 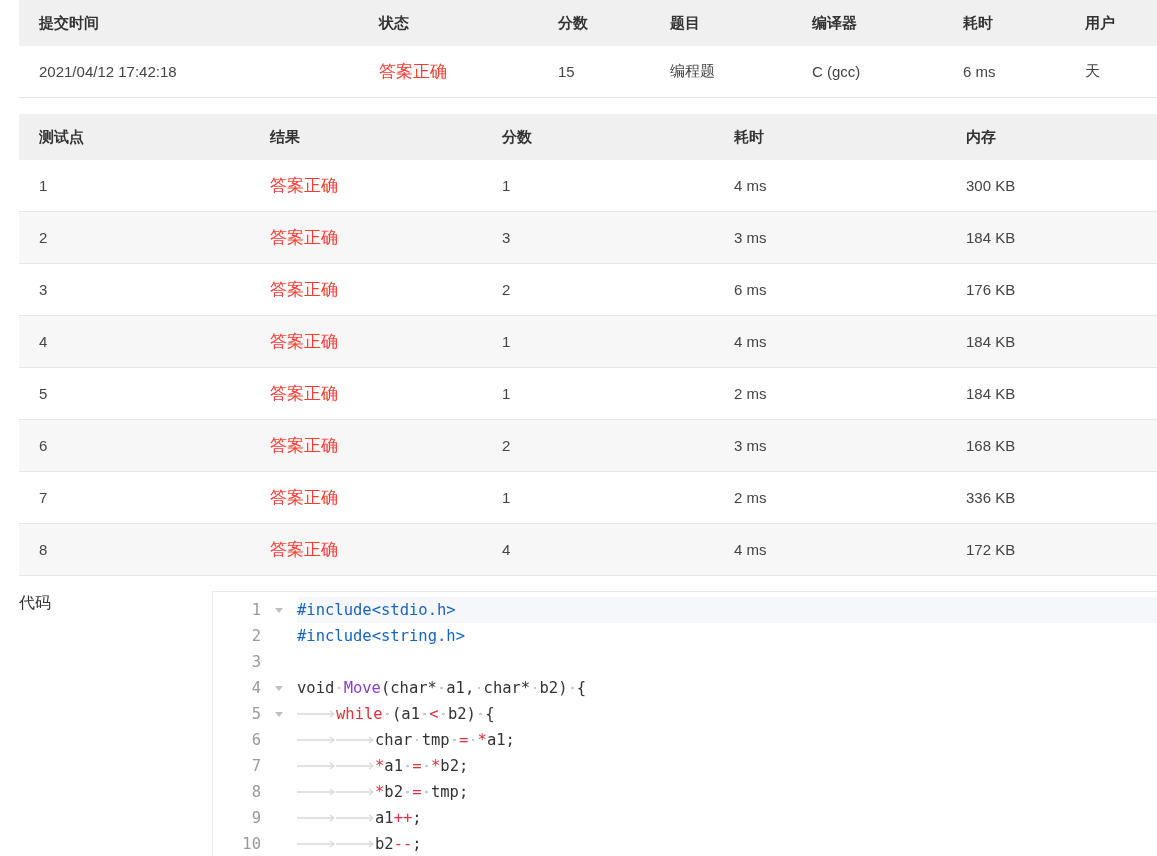 I want to click on table-cell-text: 15, so click(x=566, y=71).